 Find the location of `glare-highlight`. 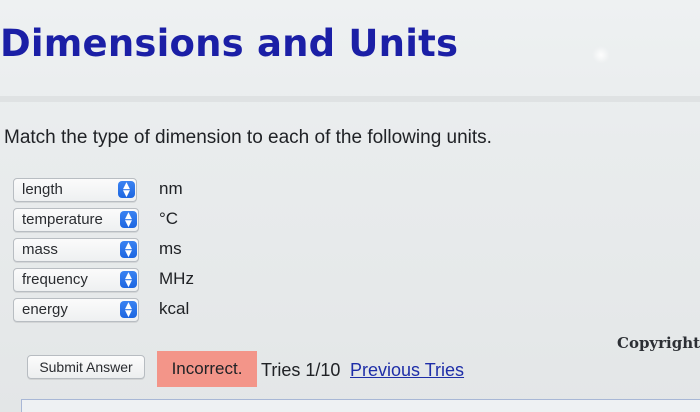

glare-highlight is located at coordinates (601, 55).